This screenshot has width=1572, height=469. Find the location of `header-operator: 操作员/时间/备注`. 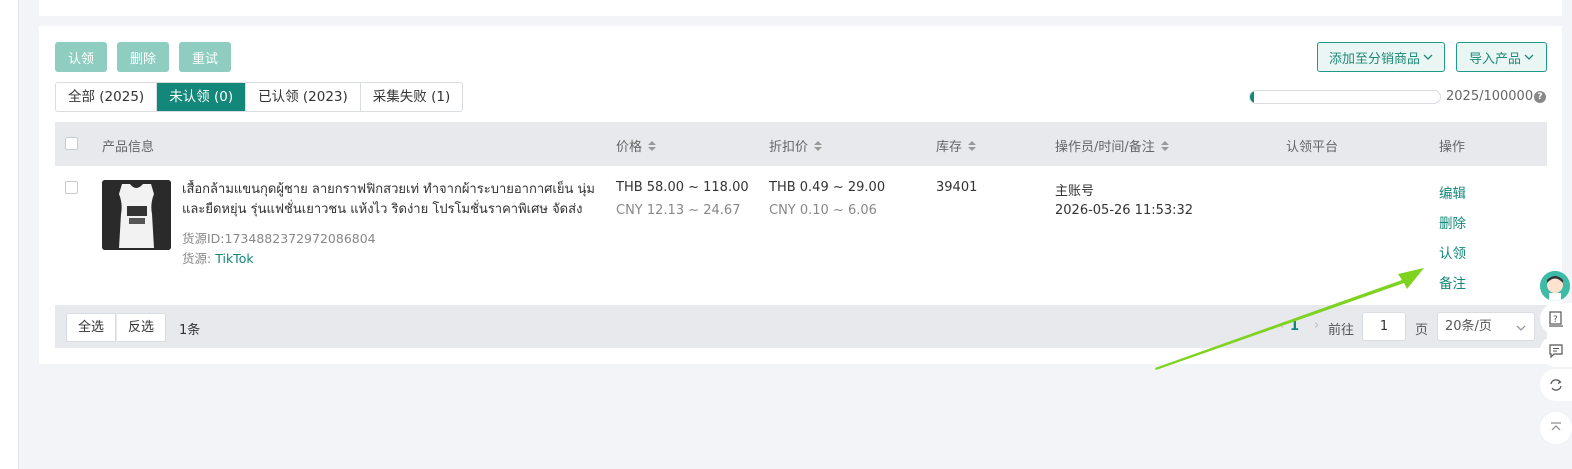

header-operator: 操作员/时间/备注 is located at coordinates (1112, 145).